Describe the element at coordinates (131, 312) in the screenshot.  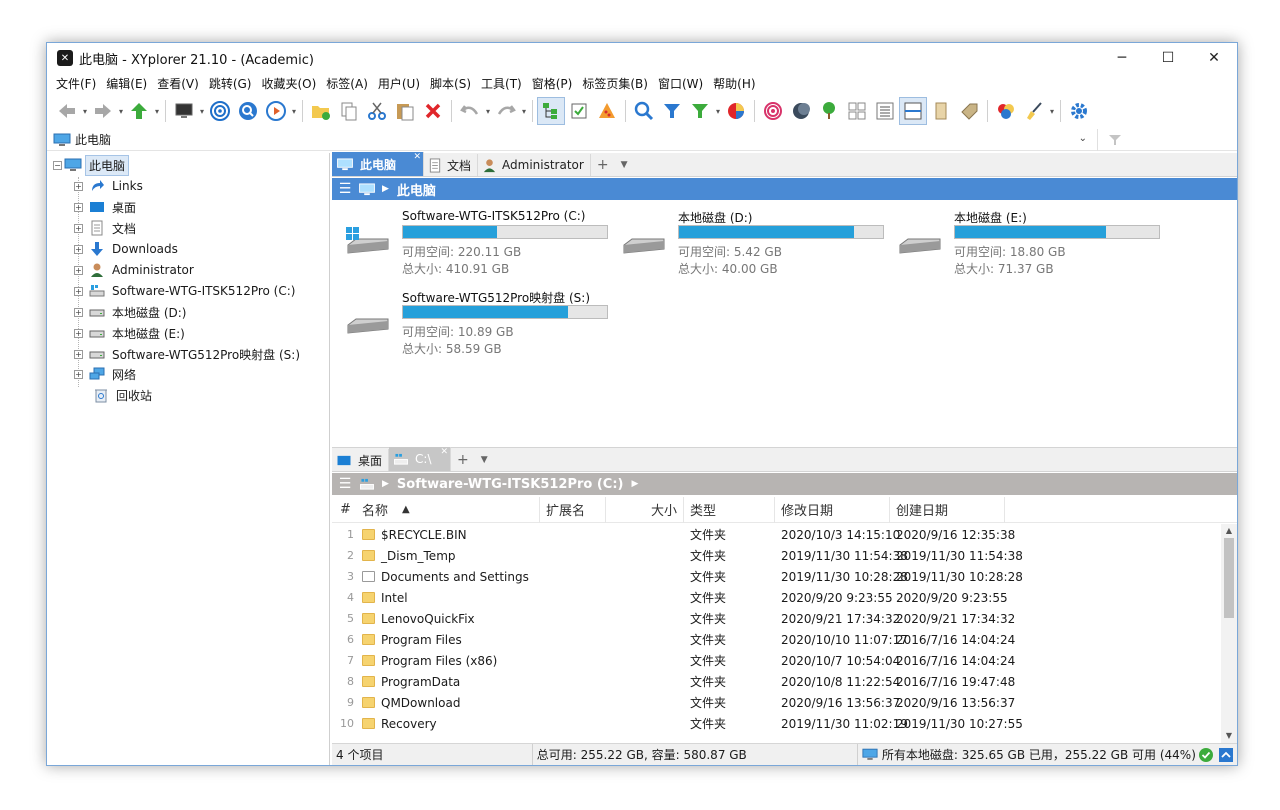
I see `tree-item-drive-d: + 本地磁盘 (D:)` at that location.